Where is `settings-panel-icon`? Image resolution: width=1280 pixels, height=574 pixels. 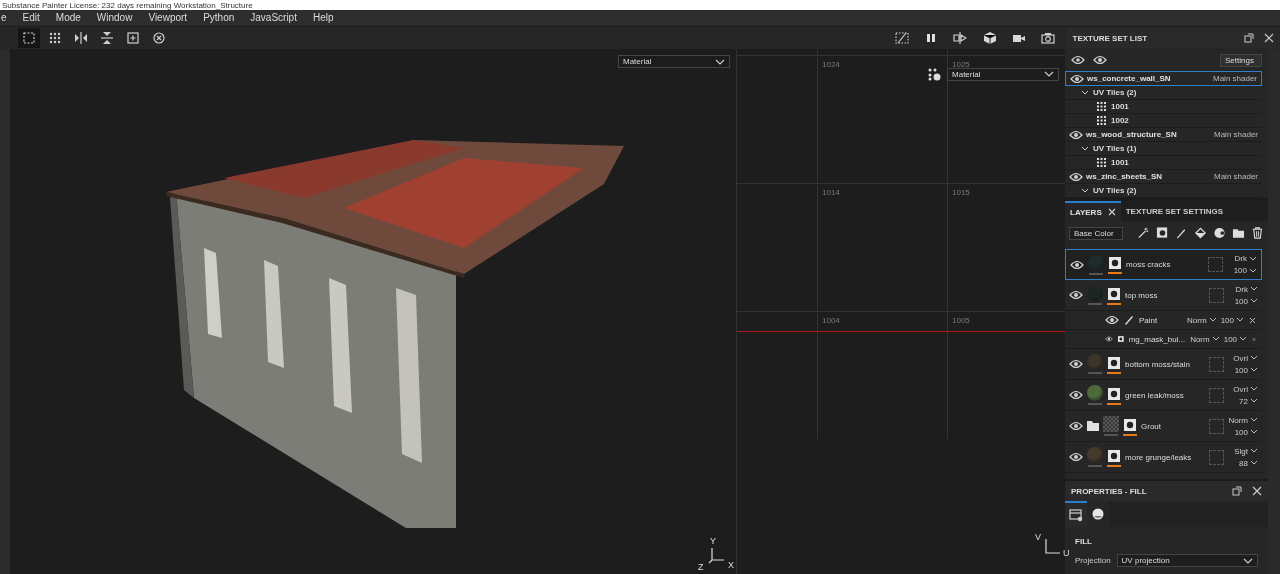
settings-panel-icon is located at coordinates (1076, 515).